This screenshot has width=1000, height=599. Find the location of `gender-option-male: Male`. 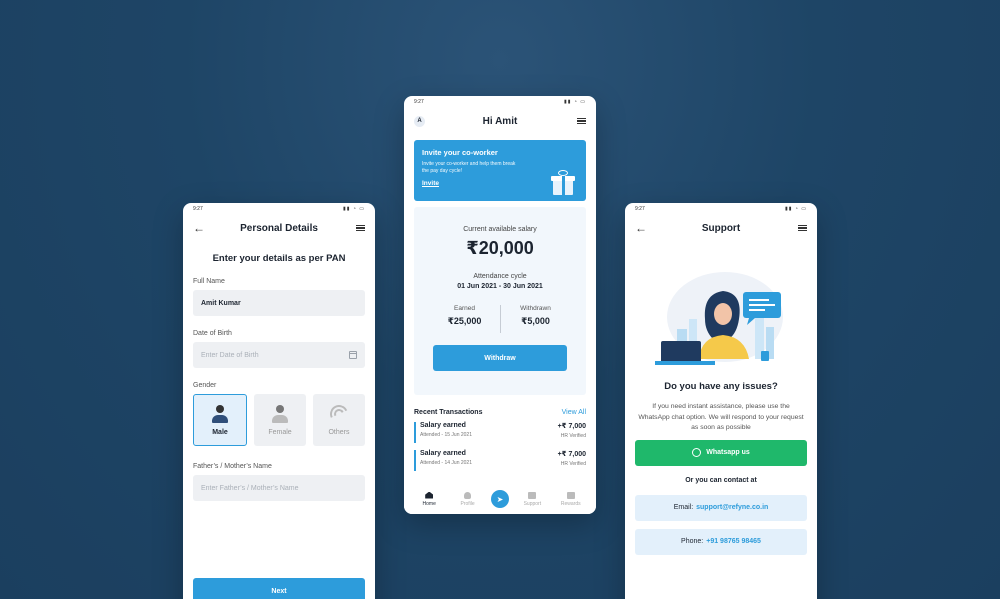

gender-option-male: Male is located at coordinates (220, 420).